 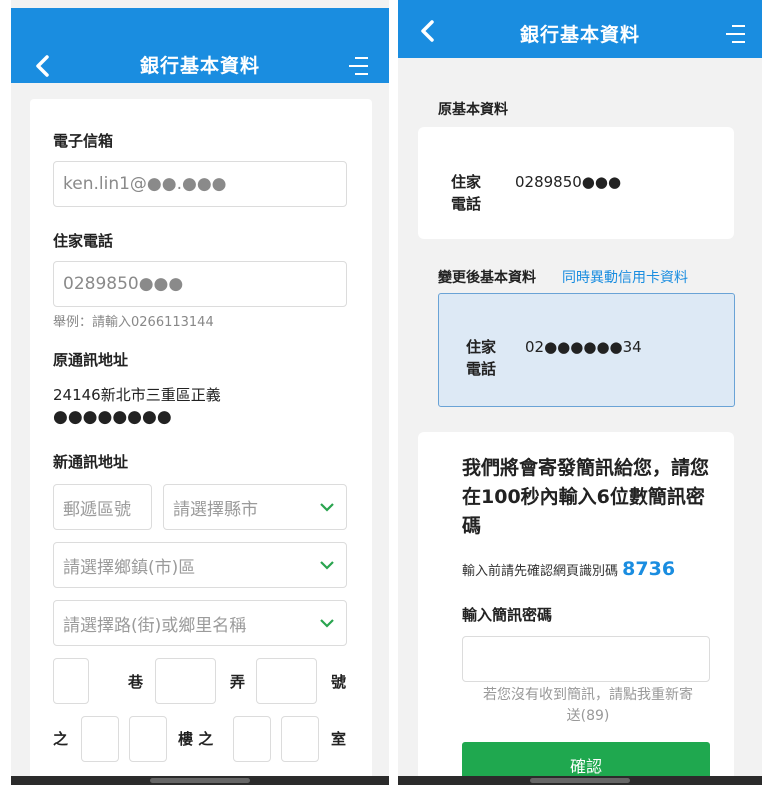 I want to click on lane-input, so click(x=71, y=681).